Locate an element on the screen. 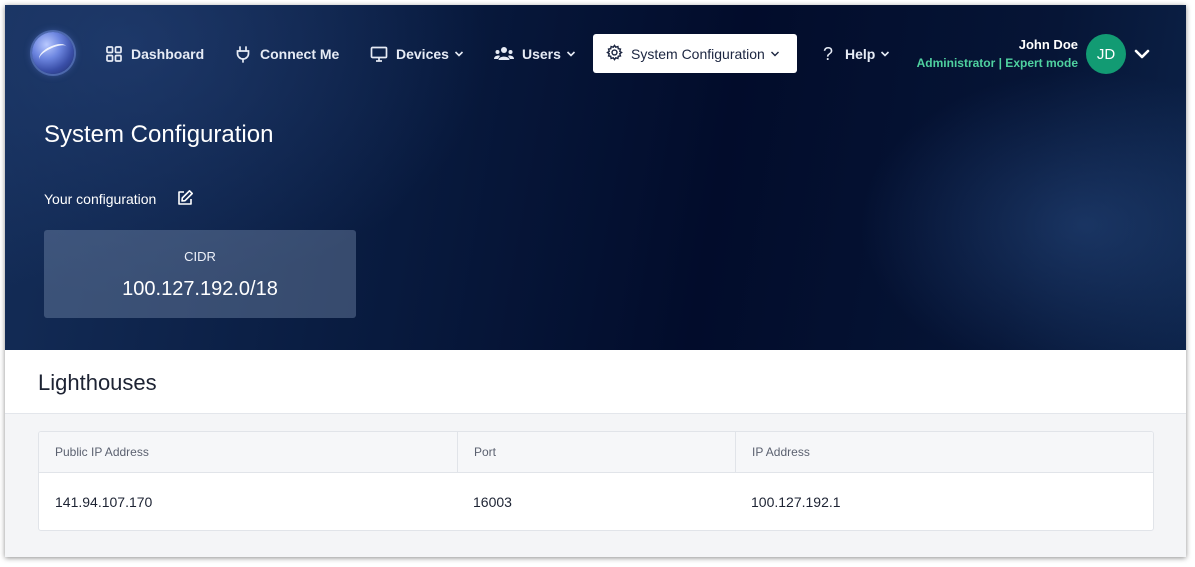  nav-dashboard: Dashboard is located at coordinates (154, 54).